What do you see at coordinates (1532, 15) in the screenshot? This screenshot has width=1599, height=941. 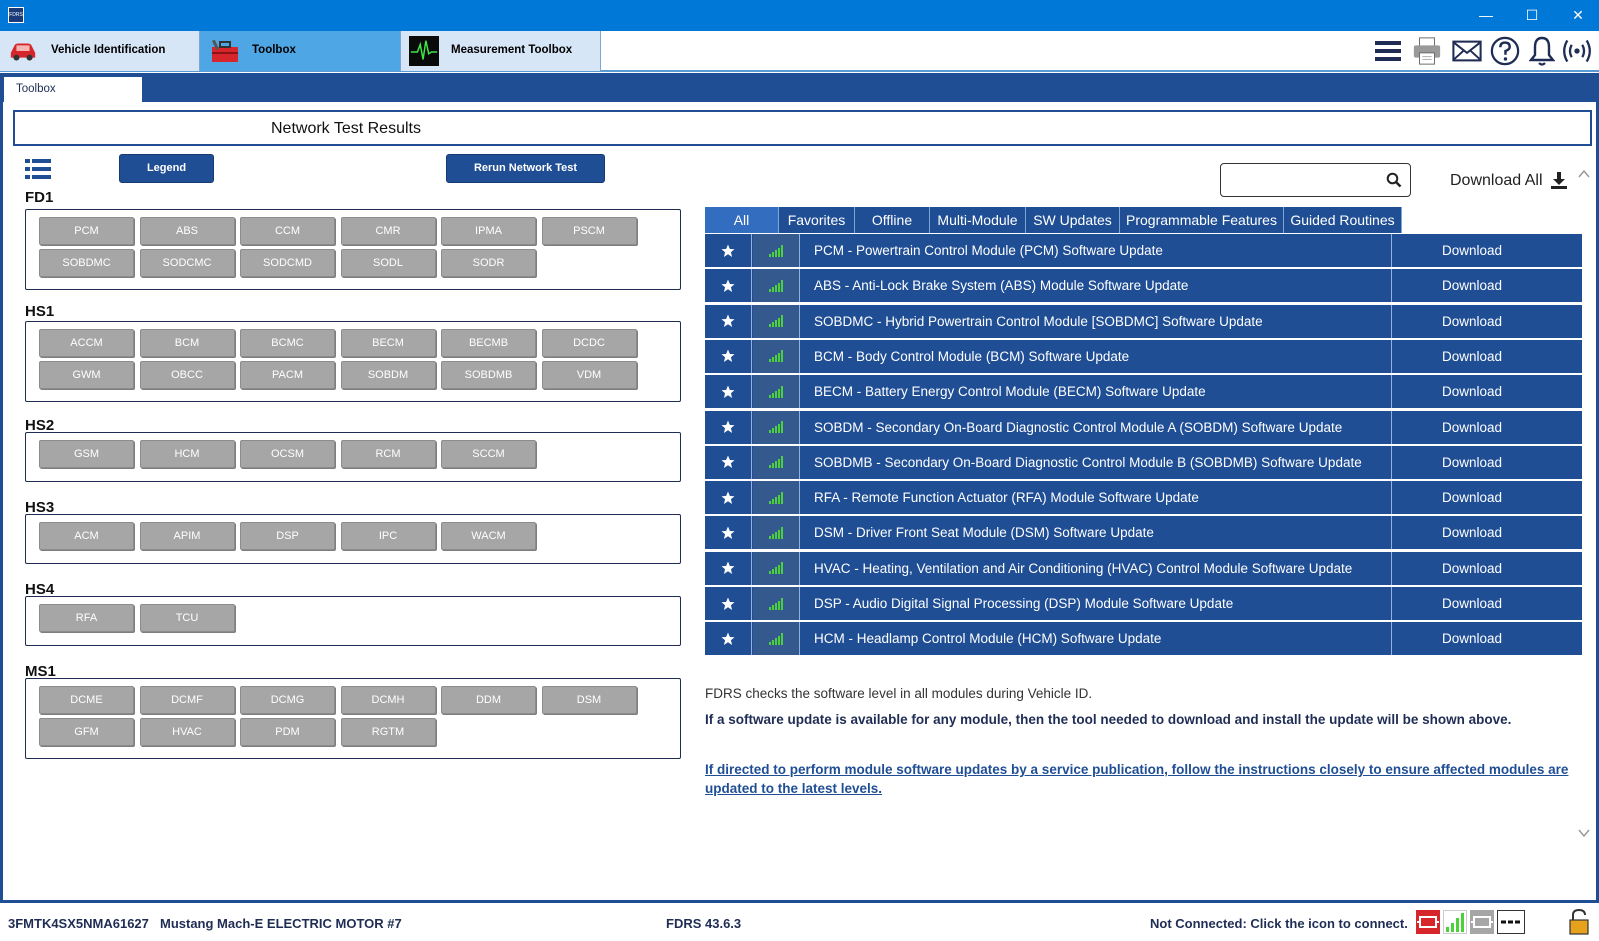 I see `maximize-button: ☐` at bounding box center [1532, 15].